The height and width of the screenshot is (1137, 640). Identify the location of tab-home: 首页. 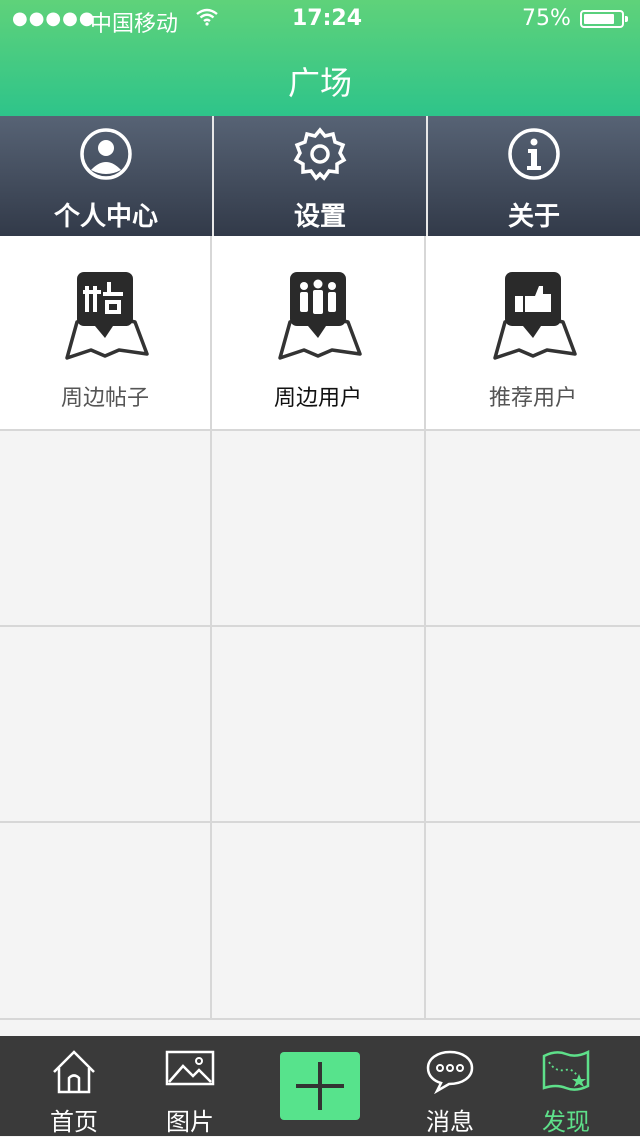
(74, 1086).